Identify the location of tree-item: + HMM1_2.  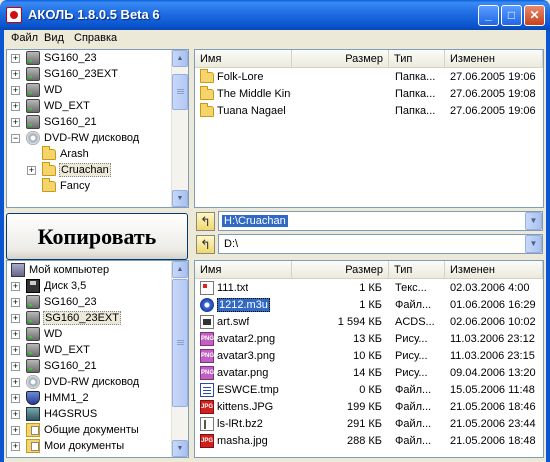
(88, 398).